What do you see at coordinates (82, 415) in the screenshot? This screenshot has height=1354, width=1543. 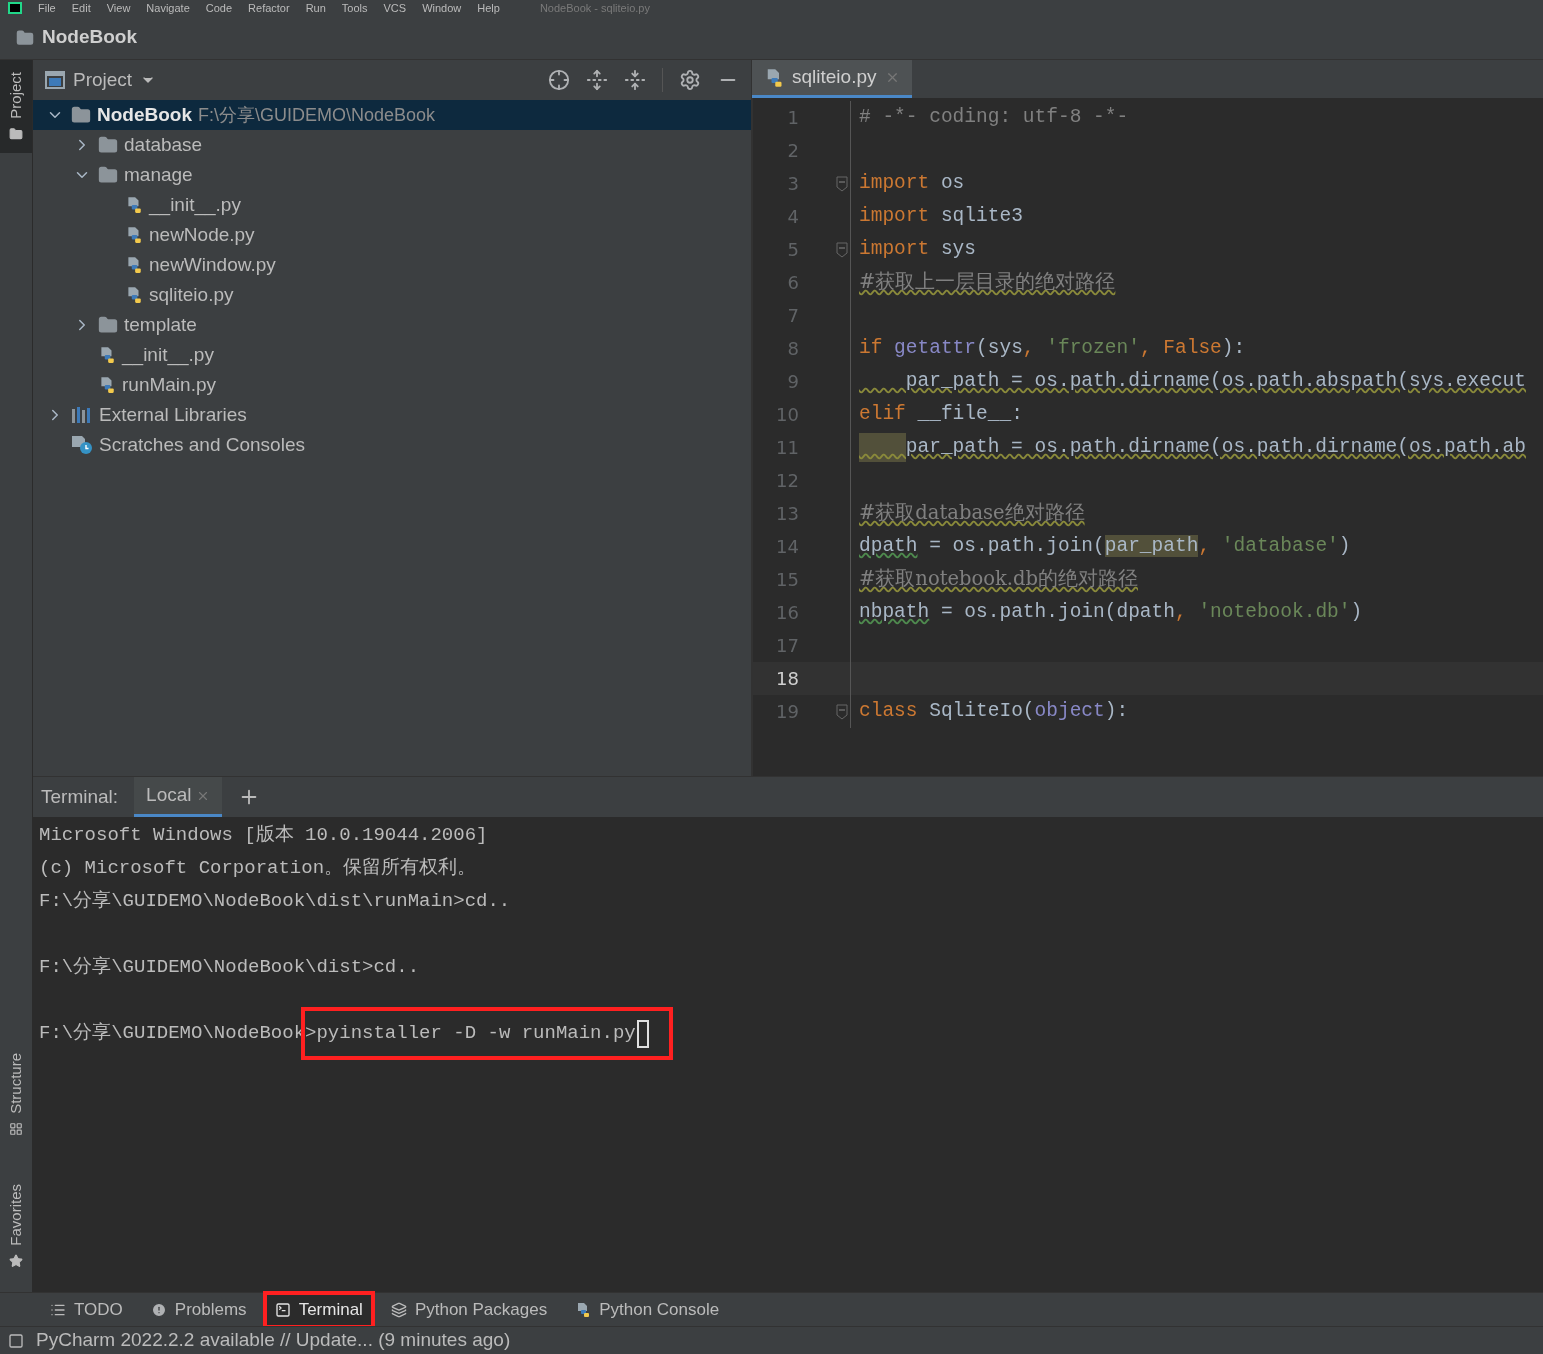 I see `libraries-icon` at bounding box center [82, 415].